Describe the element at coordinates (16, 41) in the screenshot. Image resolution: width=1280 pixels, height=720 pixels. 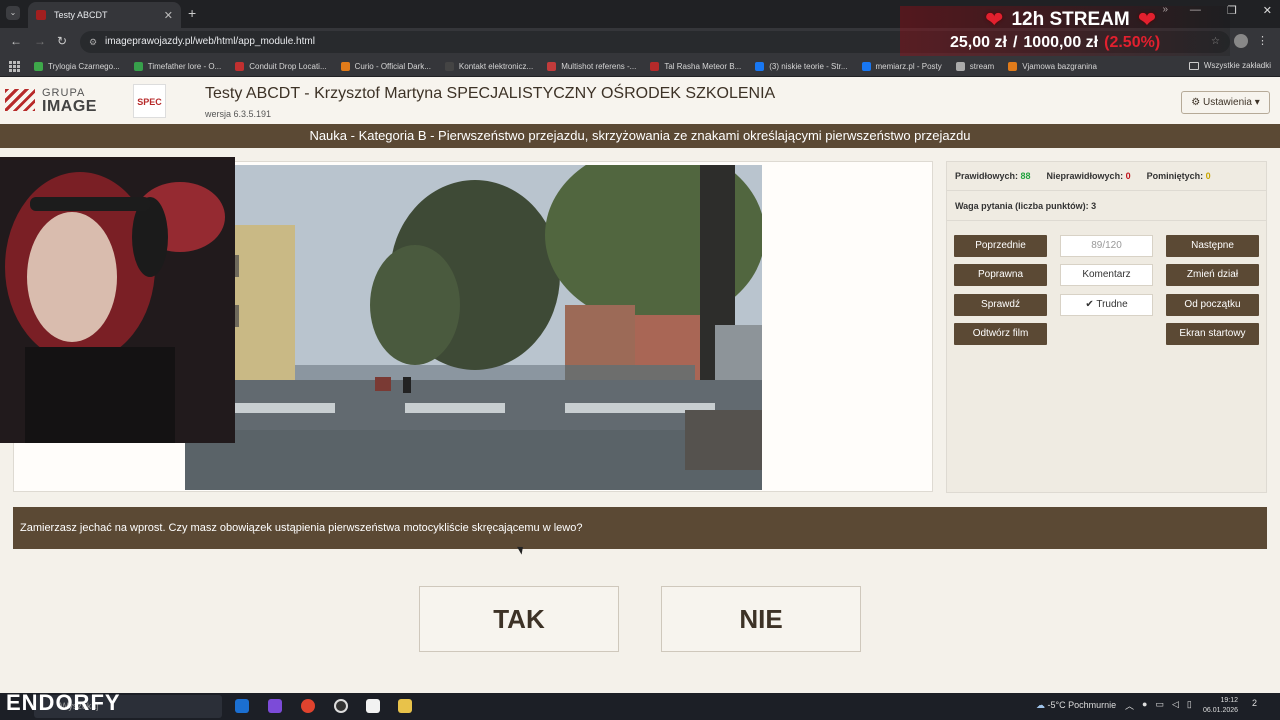
I see `back-icon: ←` at that location.